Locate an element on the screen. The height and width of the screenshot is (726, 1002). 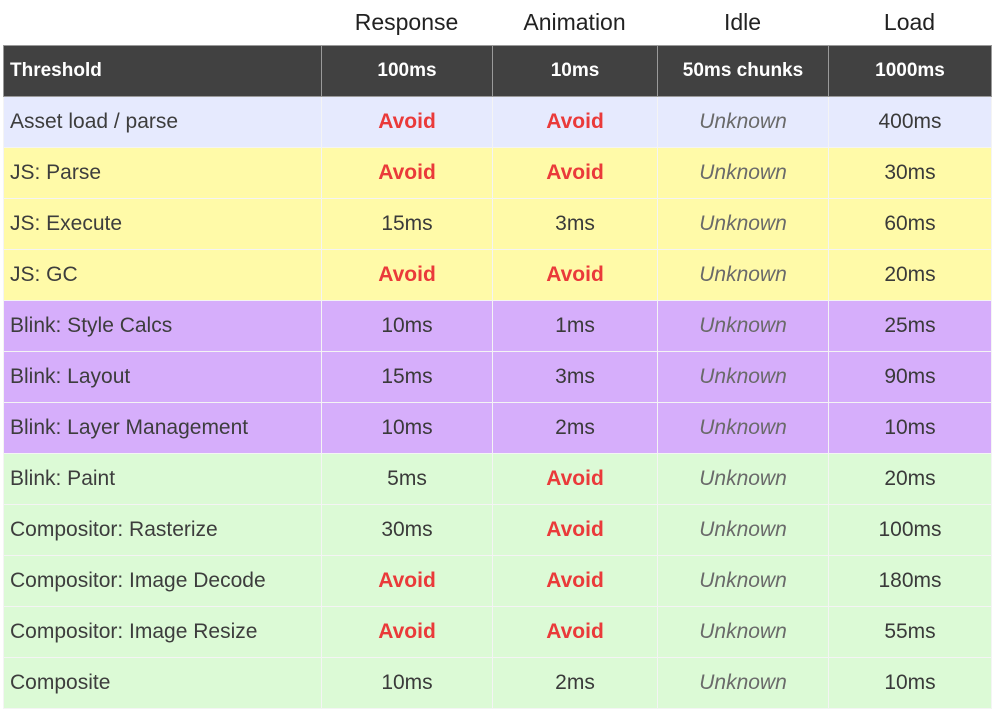
row-label: JS: Execute is located at coordinates (162, 224).